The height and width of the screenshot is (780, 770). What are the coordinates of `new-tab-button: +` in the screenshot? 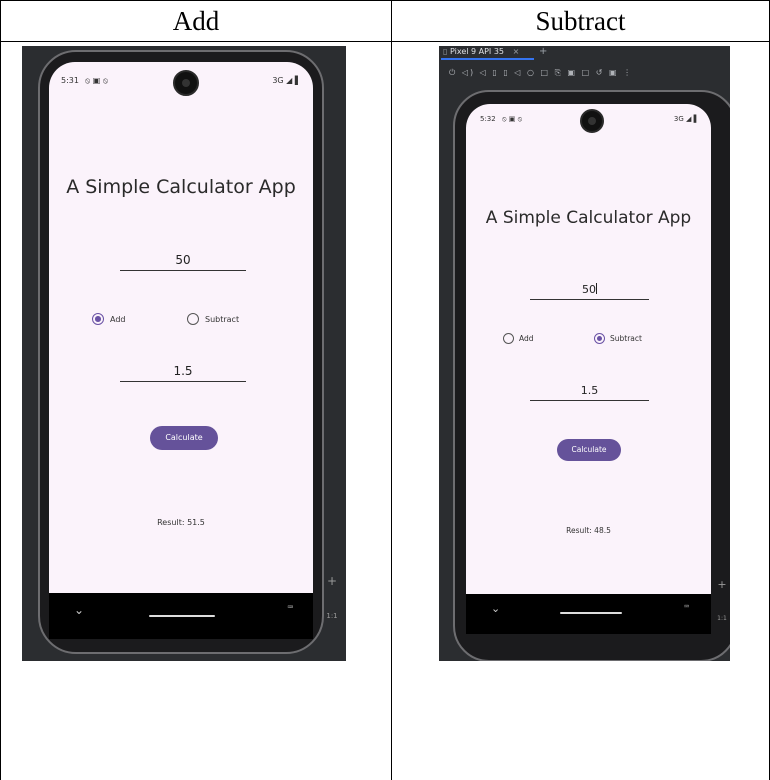 It's located at (543, 51).